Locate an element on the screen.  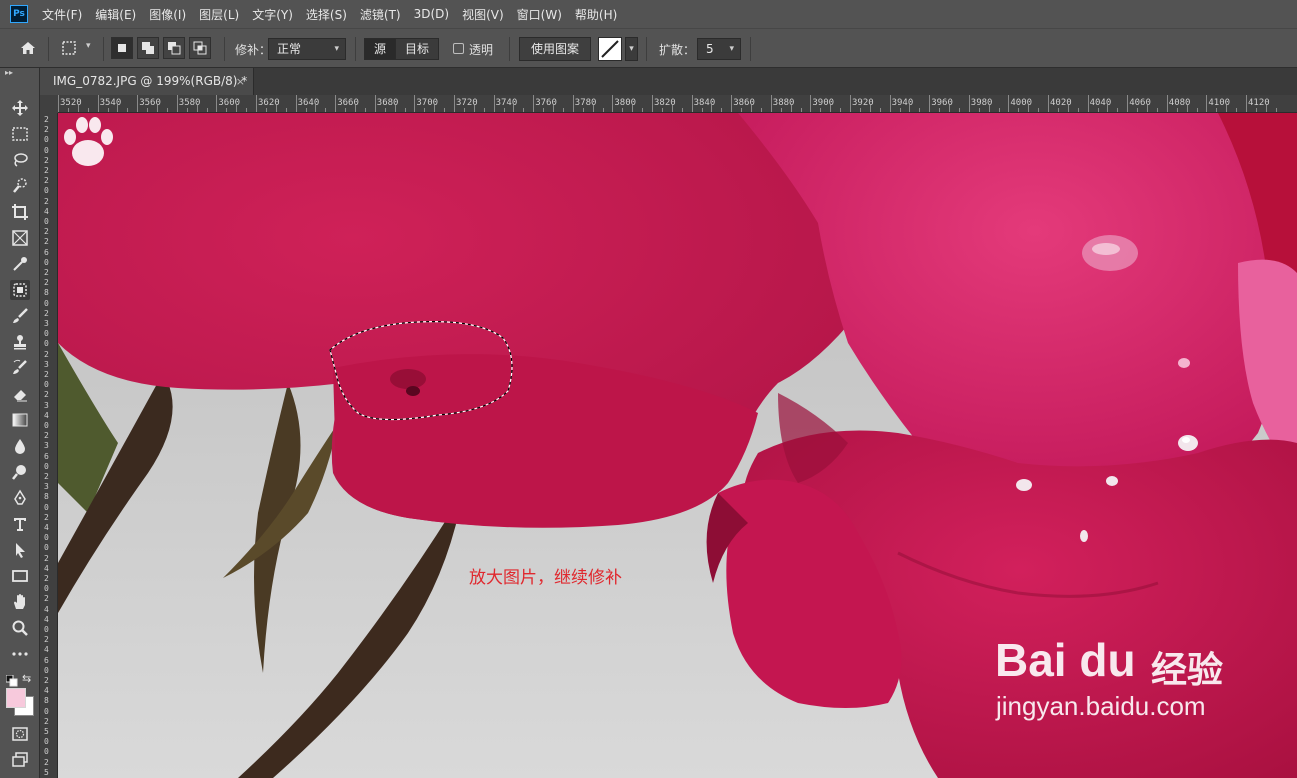
zoom-tool-icon is located at coordinates (20, 628).